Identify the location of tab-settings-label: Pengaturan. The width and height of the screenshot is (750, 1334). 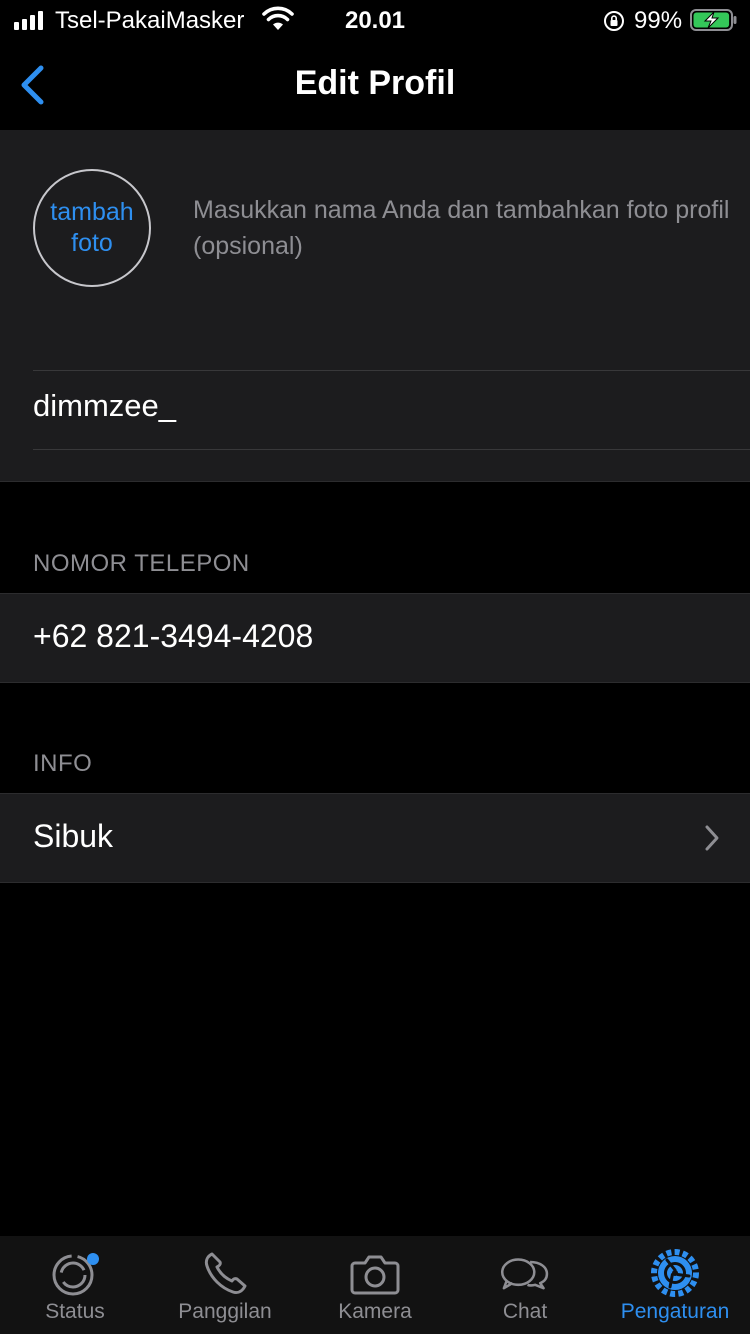
(675, 1311).